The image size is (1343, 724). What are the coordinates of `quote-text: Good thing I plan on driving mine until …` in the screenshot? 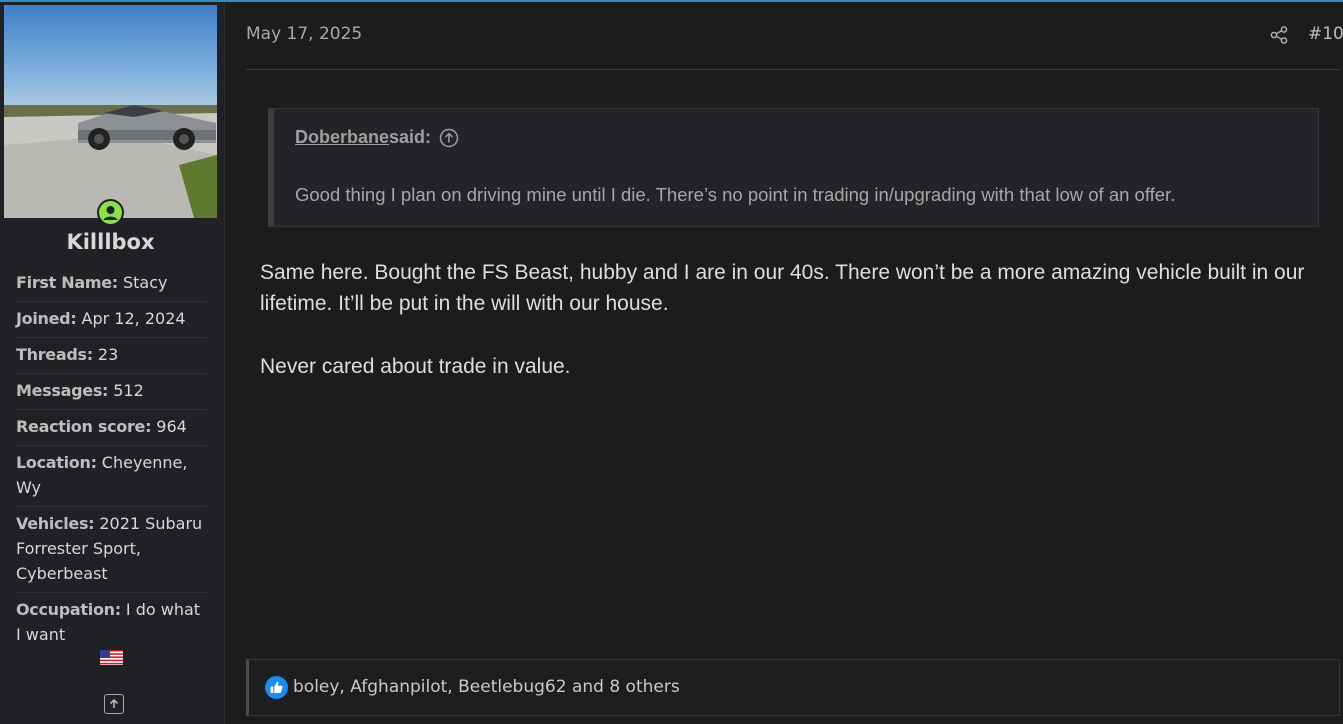 It's located at (735, 194).